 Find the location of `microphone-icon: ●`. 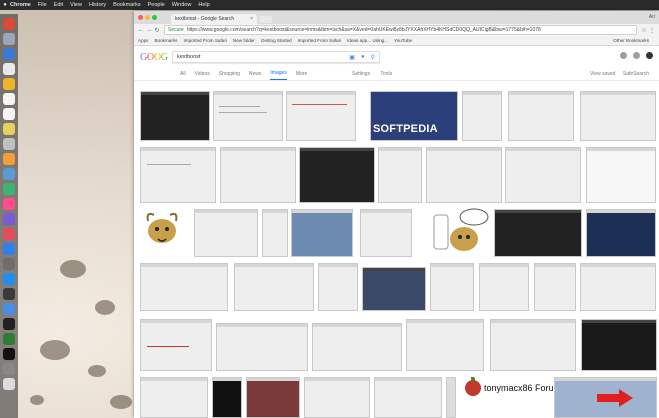

microphone-icon: ● is located at coordinates (363, 57).